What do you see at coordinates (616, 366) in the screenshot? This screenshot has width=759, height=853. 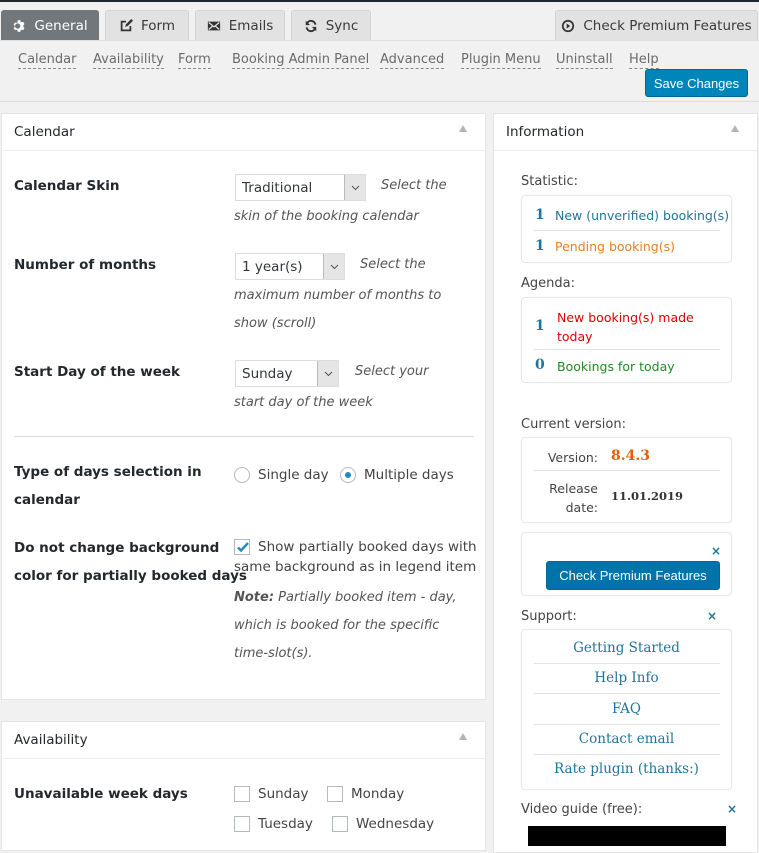 I see `bookings-today-link: Bookings for today` at bounding box center [616, 366].